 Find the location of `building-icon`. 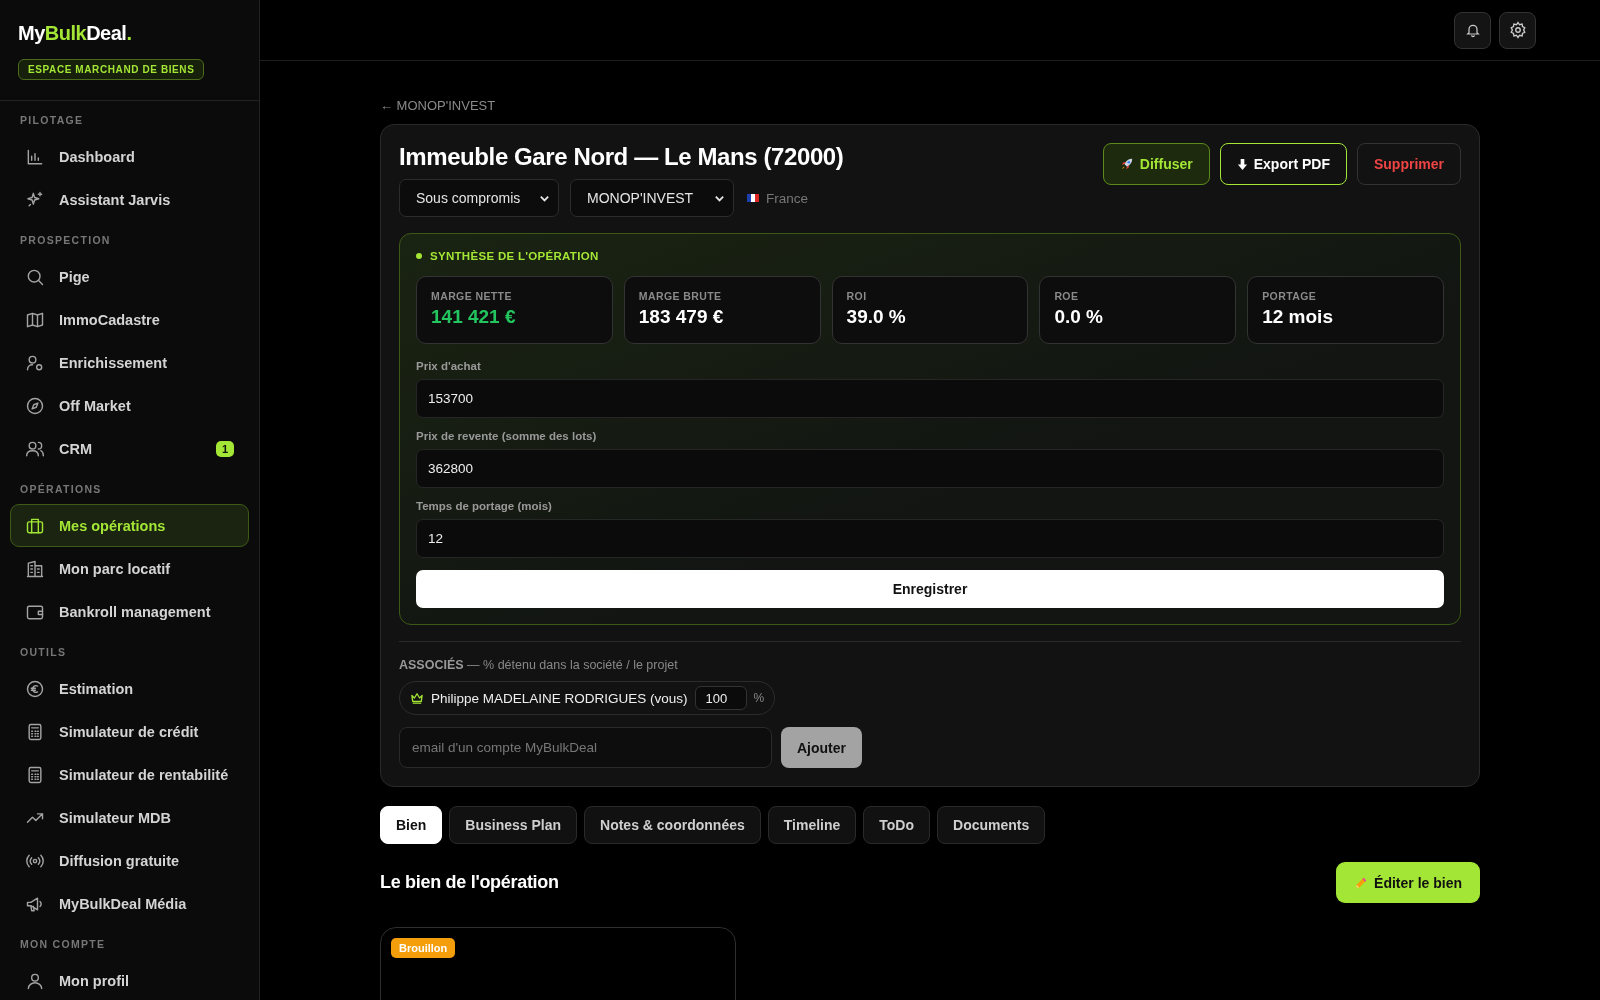

building-icon is located at coordinates (35, 568).